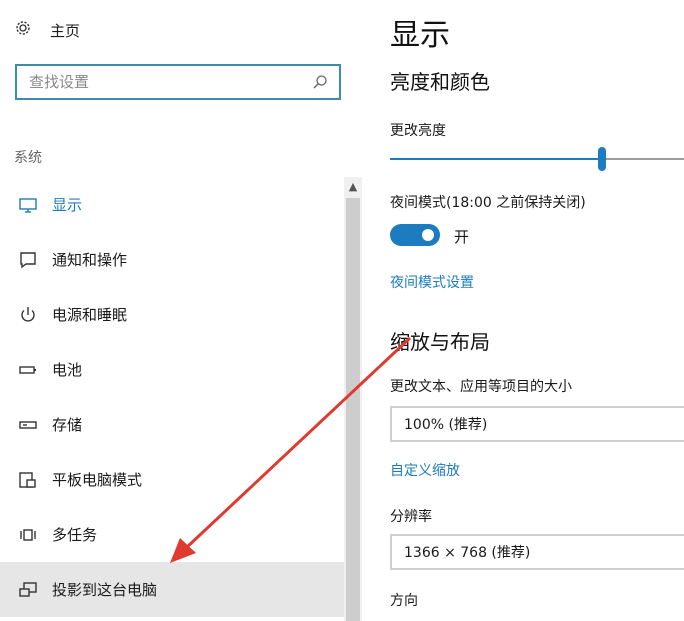  Describe the element at coordinates (537, 424) in the screenshot. I see `scale-dropdown: 100% (推荐)` at that location.